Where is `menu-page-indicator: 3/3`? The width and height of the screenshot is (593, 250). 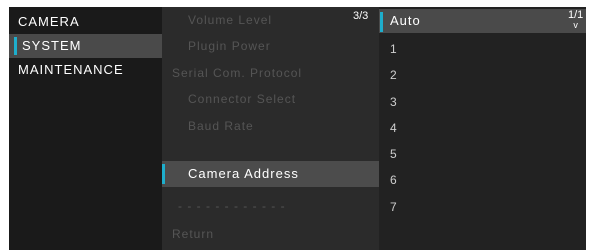
menu-page-indicator: 3/3 is located at coordinates (361, 16).